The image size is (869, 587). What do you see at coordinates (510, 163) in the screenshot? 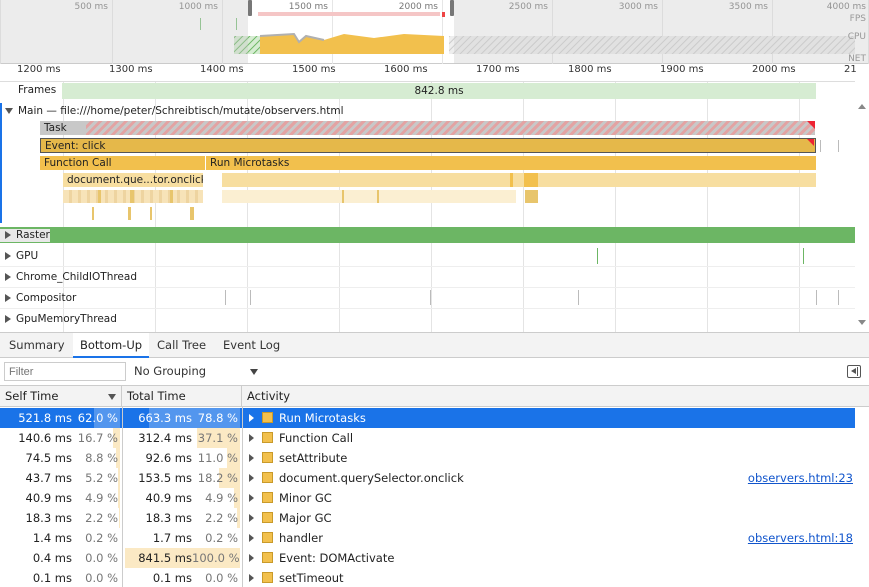
I see `run-microtasks-bar: Run Microtasks` at bounding box center [510, 163].